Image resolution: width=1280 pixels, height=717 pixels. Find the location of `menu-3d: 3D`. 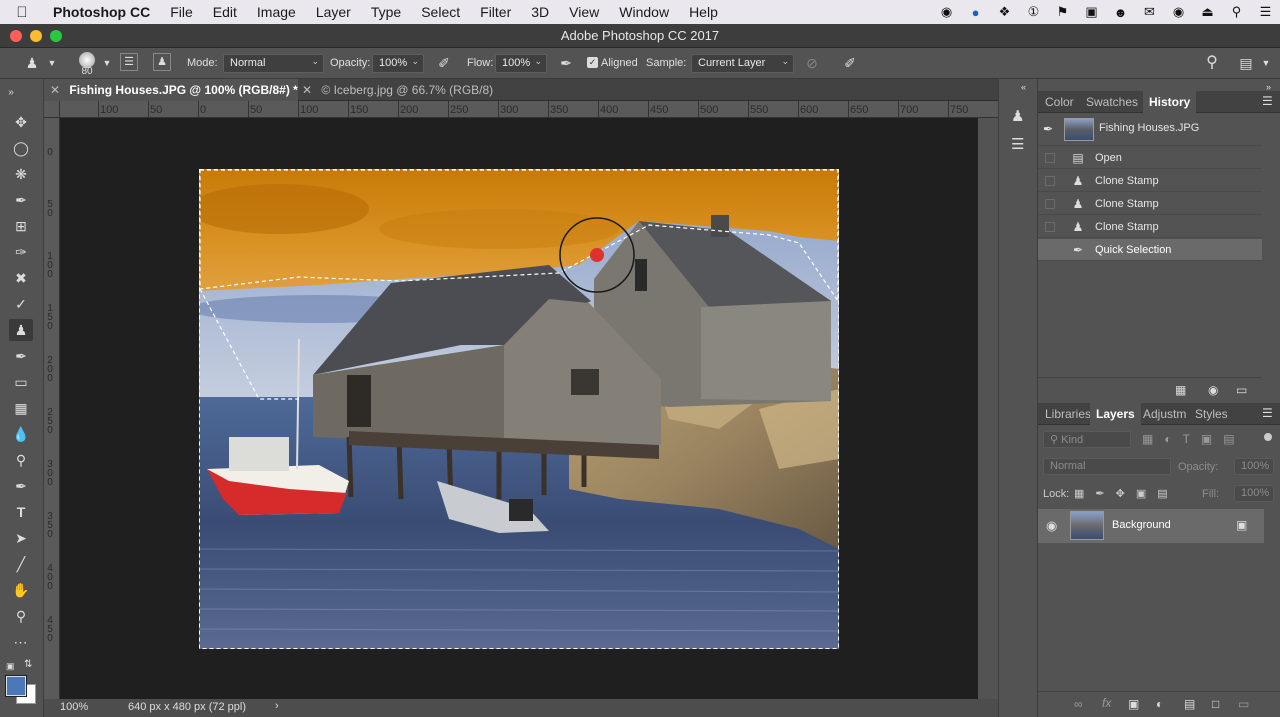

menu-3d: 3D is located at coordinates (540, 12).